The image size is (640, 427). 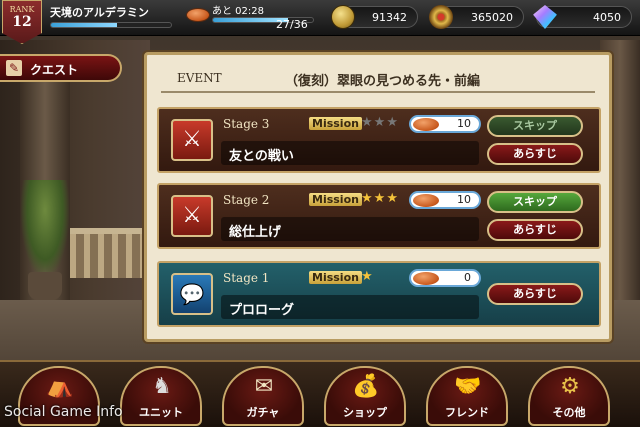 What do you see at coordinates (63, 412) in the screenshot?
I see `watermark: Social Game Info` at bounding box center [63, 412].